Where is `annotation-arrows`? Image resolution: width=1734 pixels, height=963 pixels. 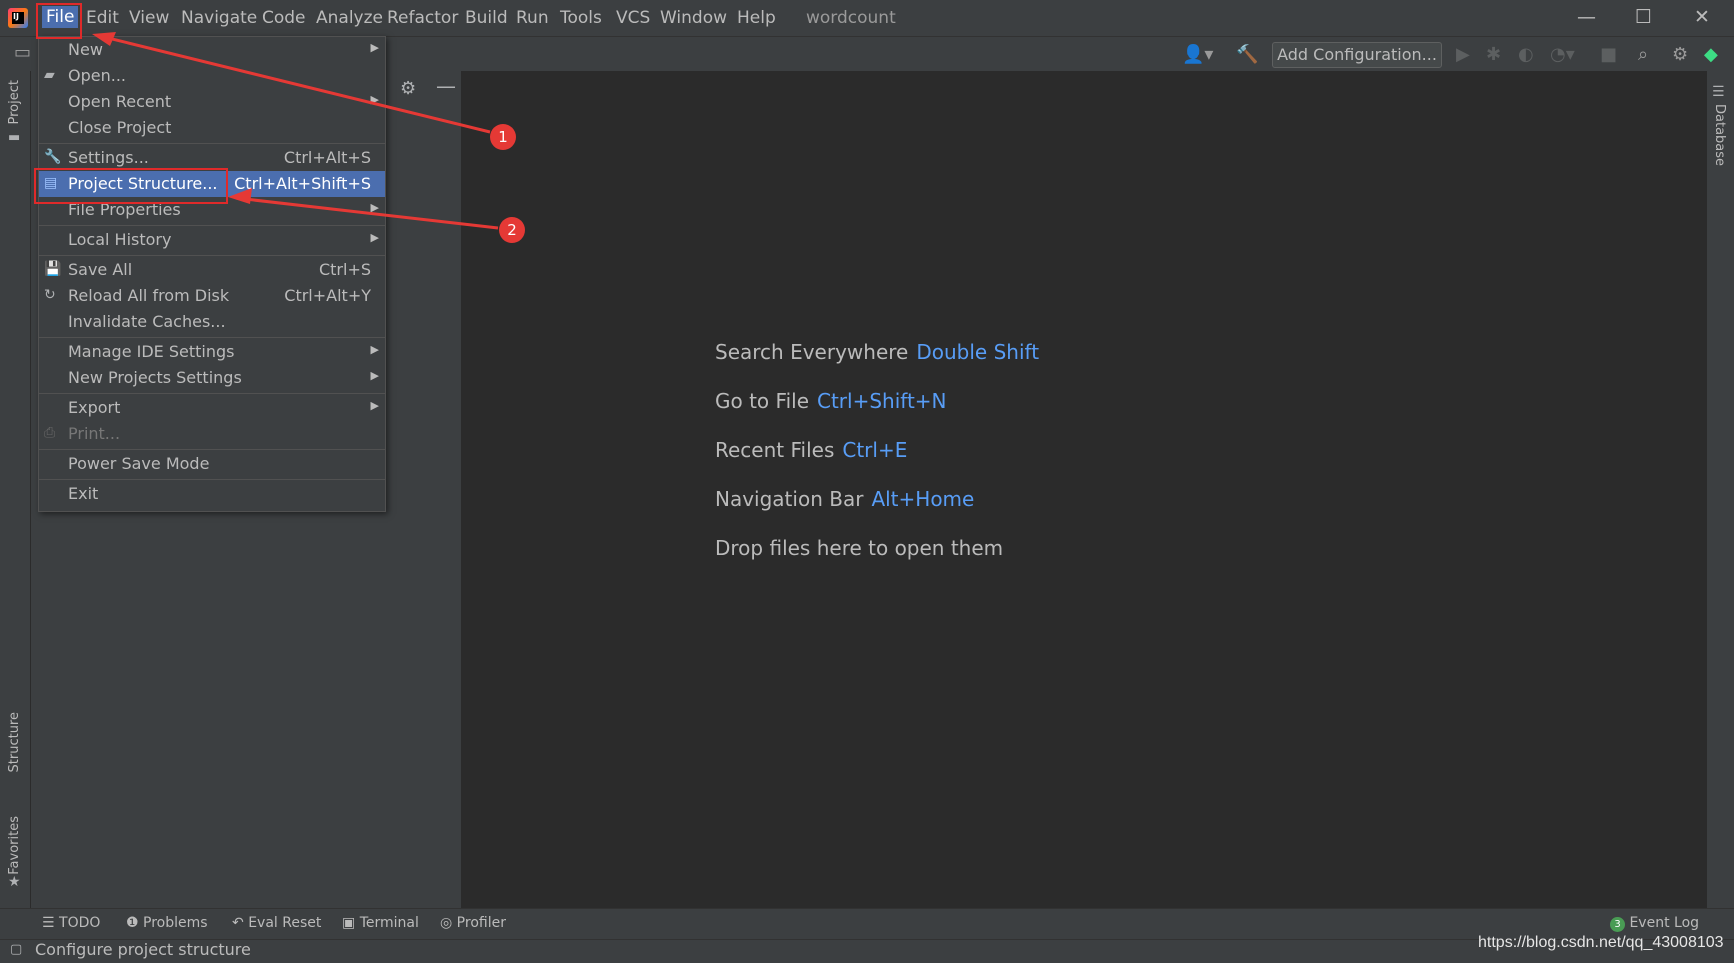
annotation-arrows is located at coordinates (295, 131).